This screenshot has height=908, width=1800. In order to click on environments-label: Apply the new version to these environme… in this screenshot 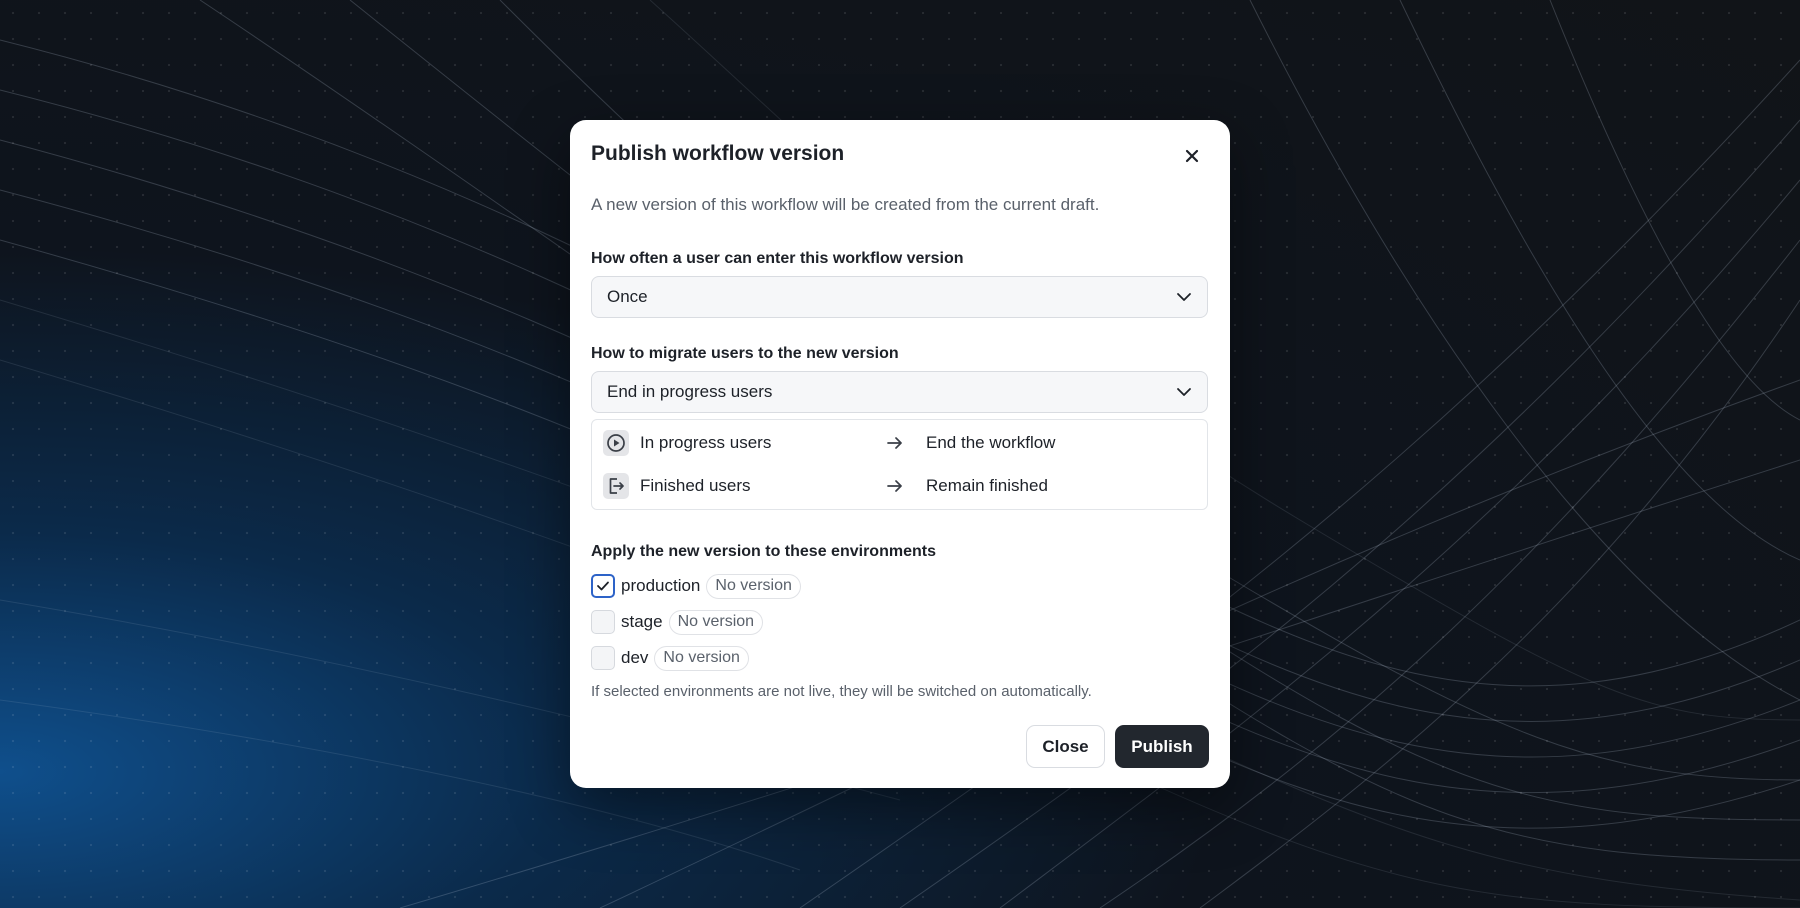, I will do `click(763, 551)`.